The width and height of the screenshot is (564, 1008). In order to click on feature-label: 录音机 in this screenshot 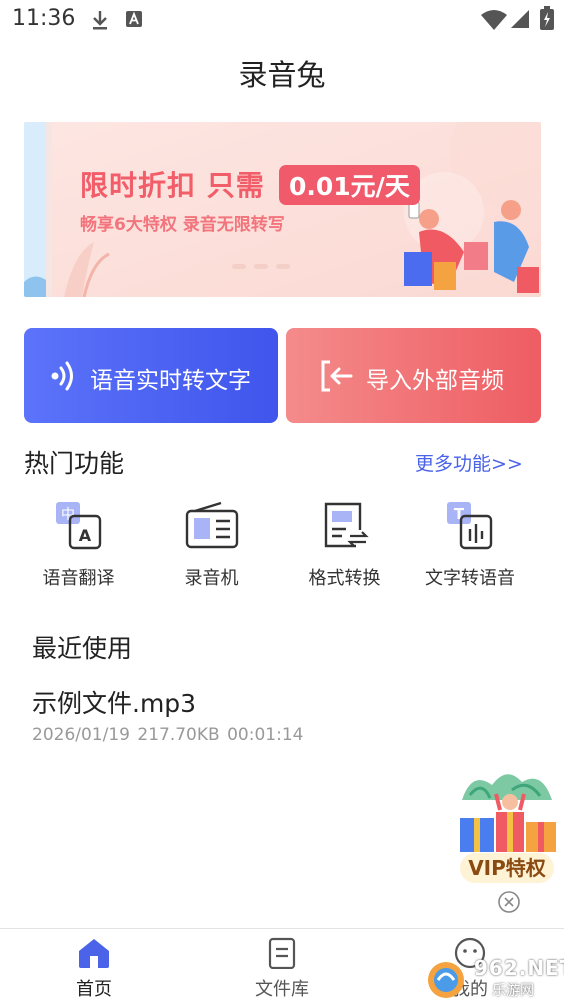, I will do `click(211, 578)`.